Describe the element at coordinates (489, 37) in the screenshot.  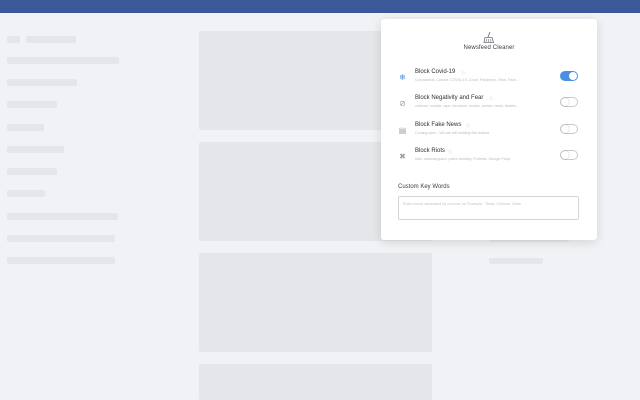
I see `broom-icon` at that location.